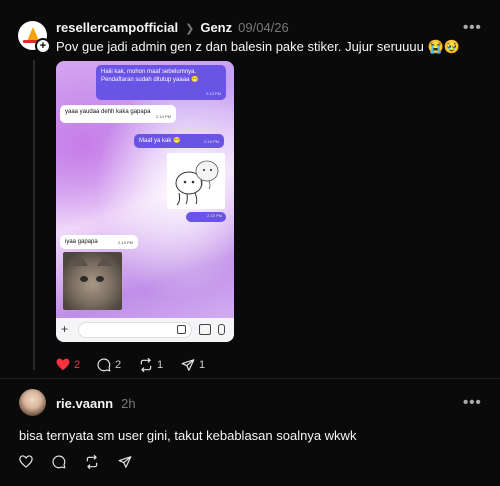  I want to click on like-count: 2, so click(77, 364).